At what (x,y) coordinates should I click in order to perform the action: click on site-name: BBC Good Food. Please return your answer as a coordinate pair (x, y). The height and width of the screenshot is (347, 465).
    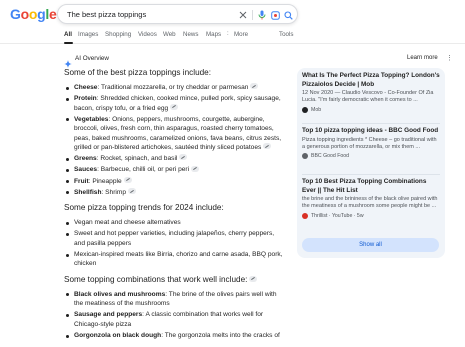
    Looking at the image, I should click on (330, 156).